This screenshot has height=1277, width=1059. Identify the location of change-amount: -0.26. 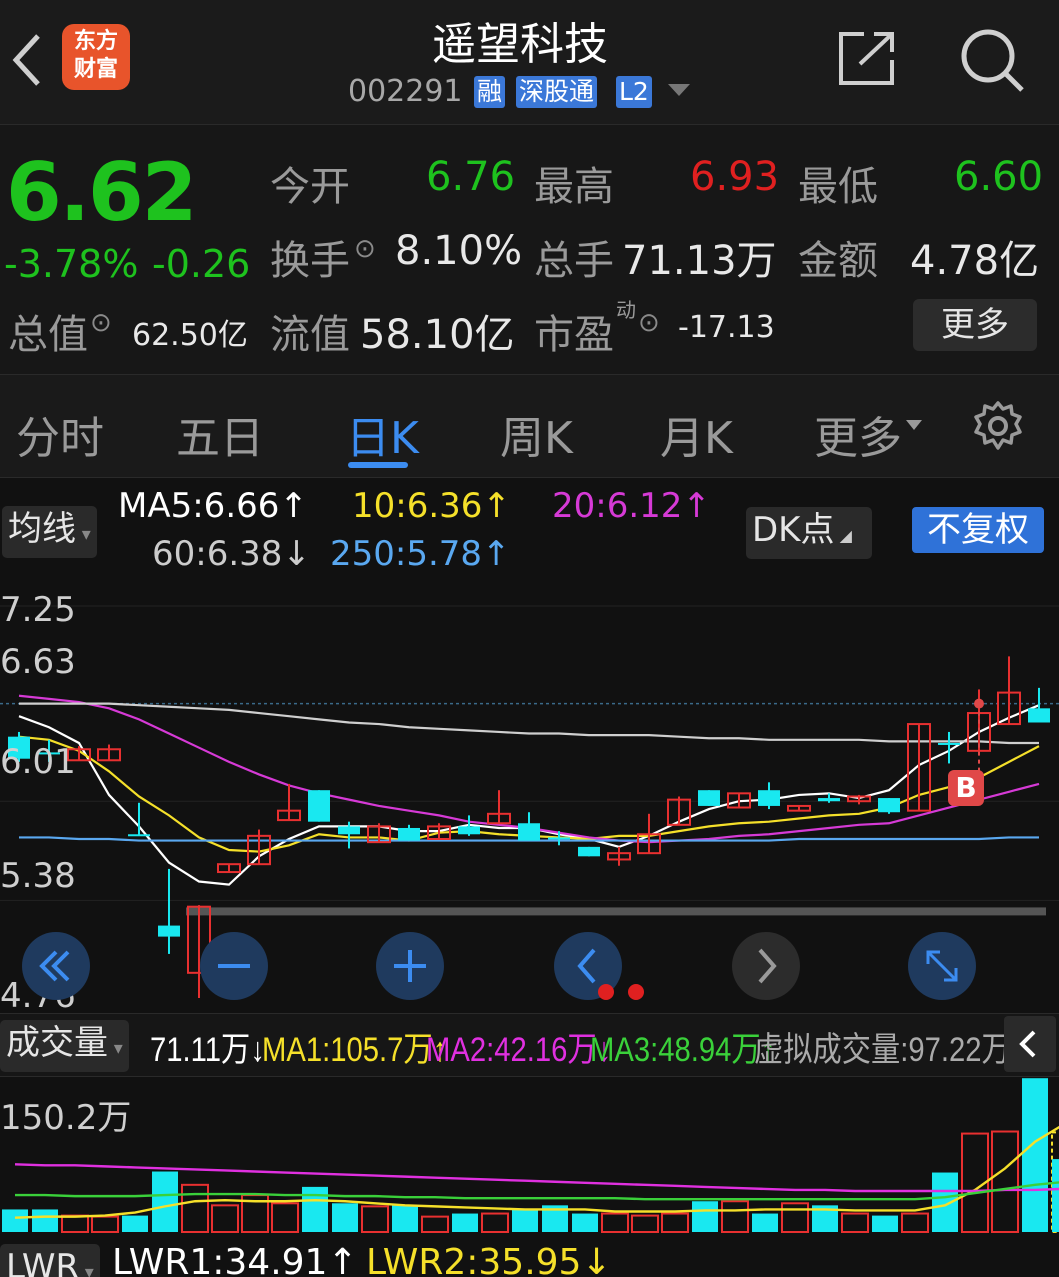
(201, 264).